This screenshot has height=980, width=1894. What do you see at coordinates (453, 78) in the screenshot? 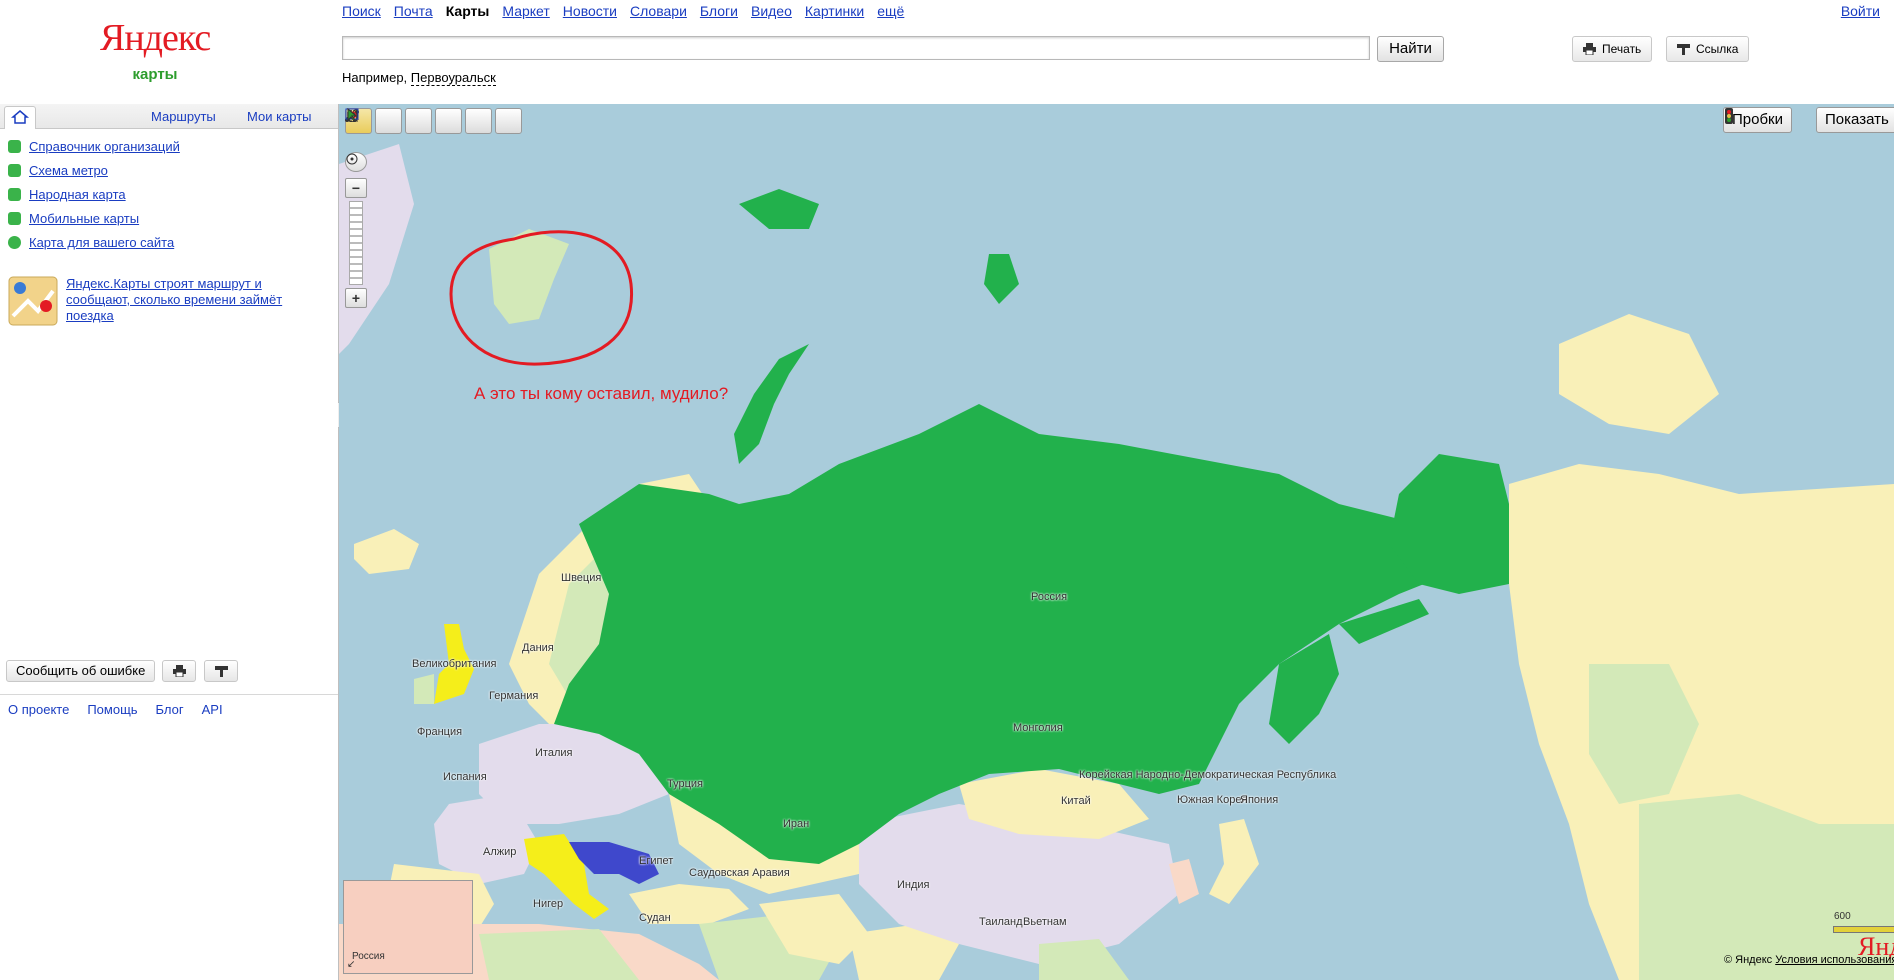
I see `example-link: Первоуральск` at bounding box center [453, 78].